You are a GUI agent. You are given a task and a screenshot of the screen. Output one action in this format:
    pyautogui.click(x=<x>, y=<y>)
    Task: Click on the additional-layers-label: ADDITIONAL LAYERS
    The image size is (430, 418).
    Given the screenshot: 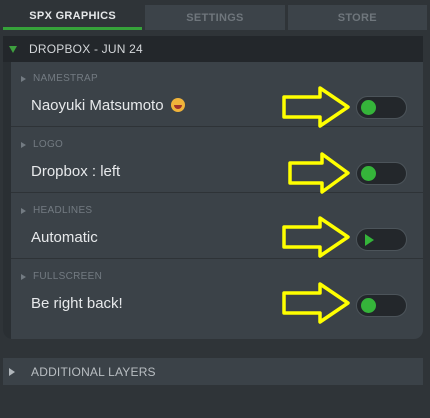 What is the action you would take?
    pyautogui.click(x=93, y=371)
    